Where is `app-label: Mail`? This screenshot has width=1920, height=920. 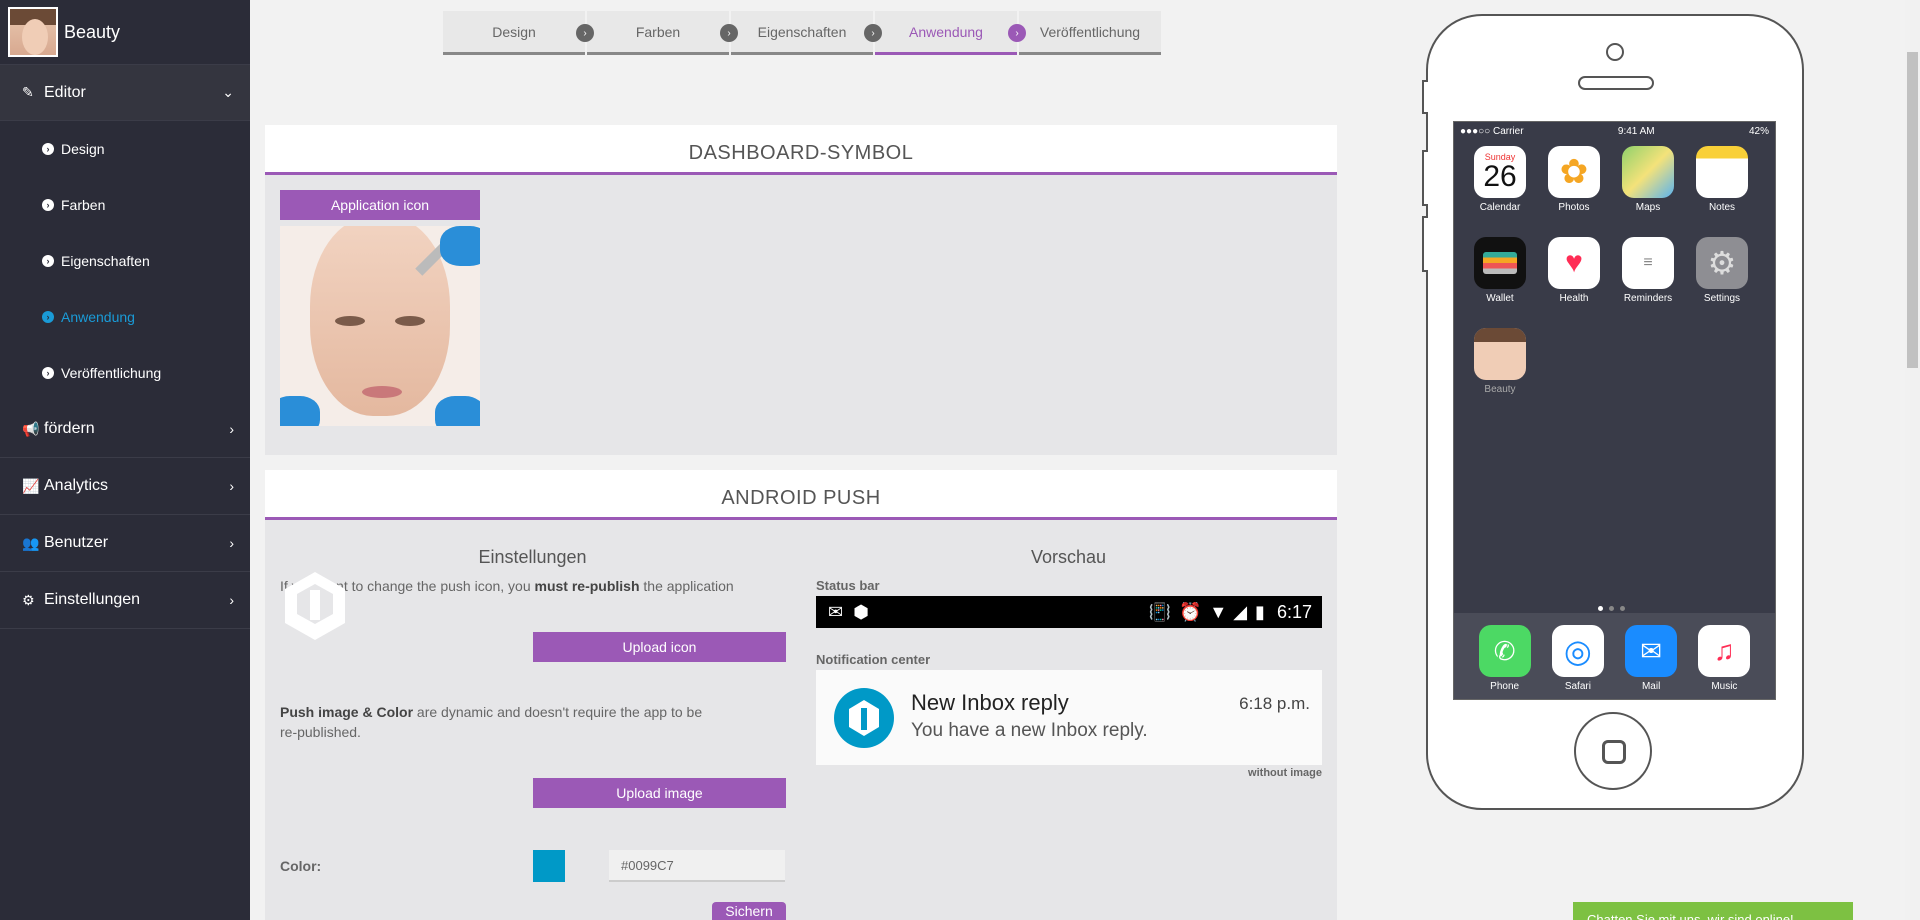
app-label: Mail is located at coordinates (1651, 686).